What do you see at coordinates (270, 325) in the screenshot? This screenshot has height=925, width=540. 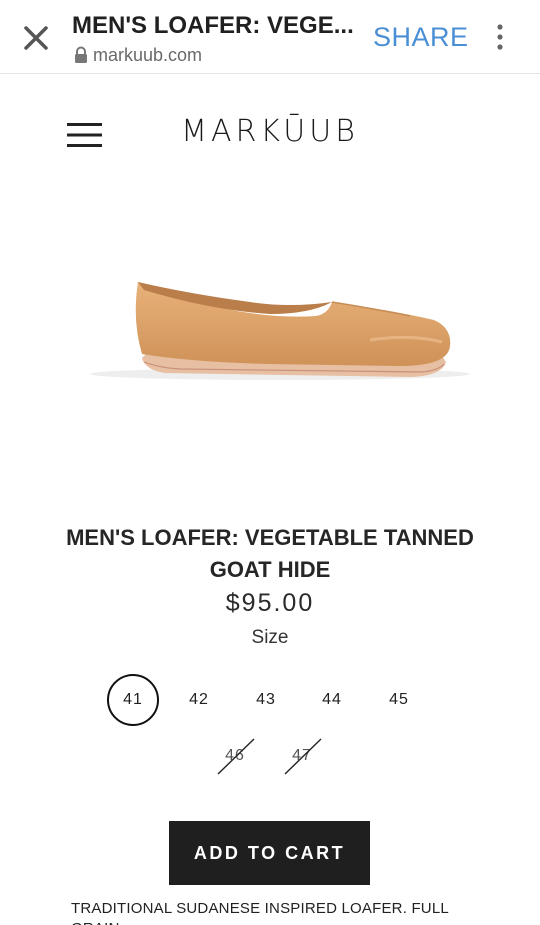 I see `product-image` at bounding box center [270, 325].